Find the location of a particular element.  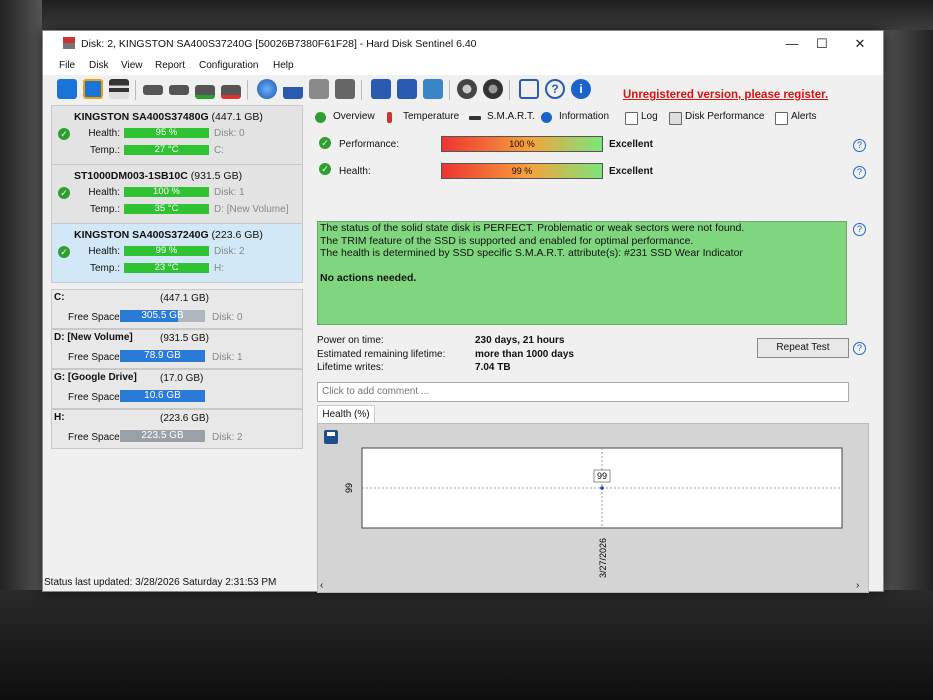

tab-log: Log is located at coordinates (649, 116).